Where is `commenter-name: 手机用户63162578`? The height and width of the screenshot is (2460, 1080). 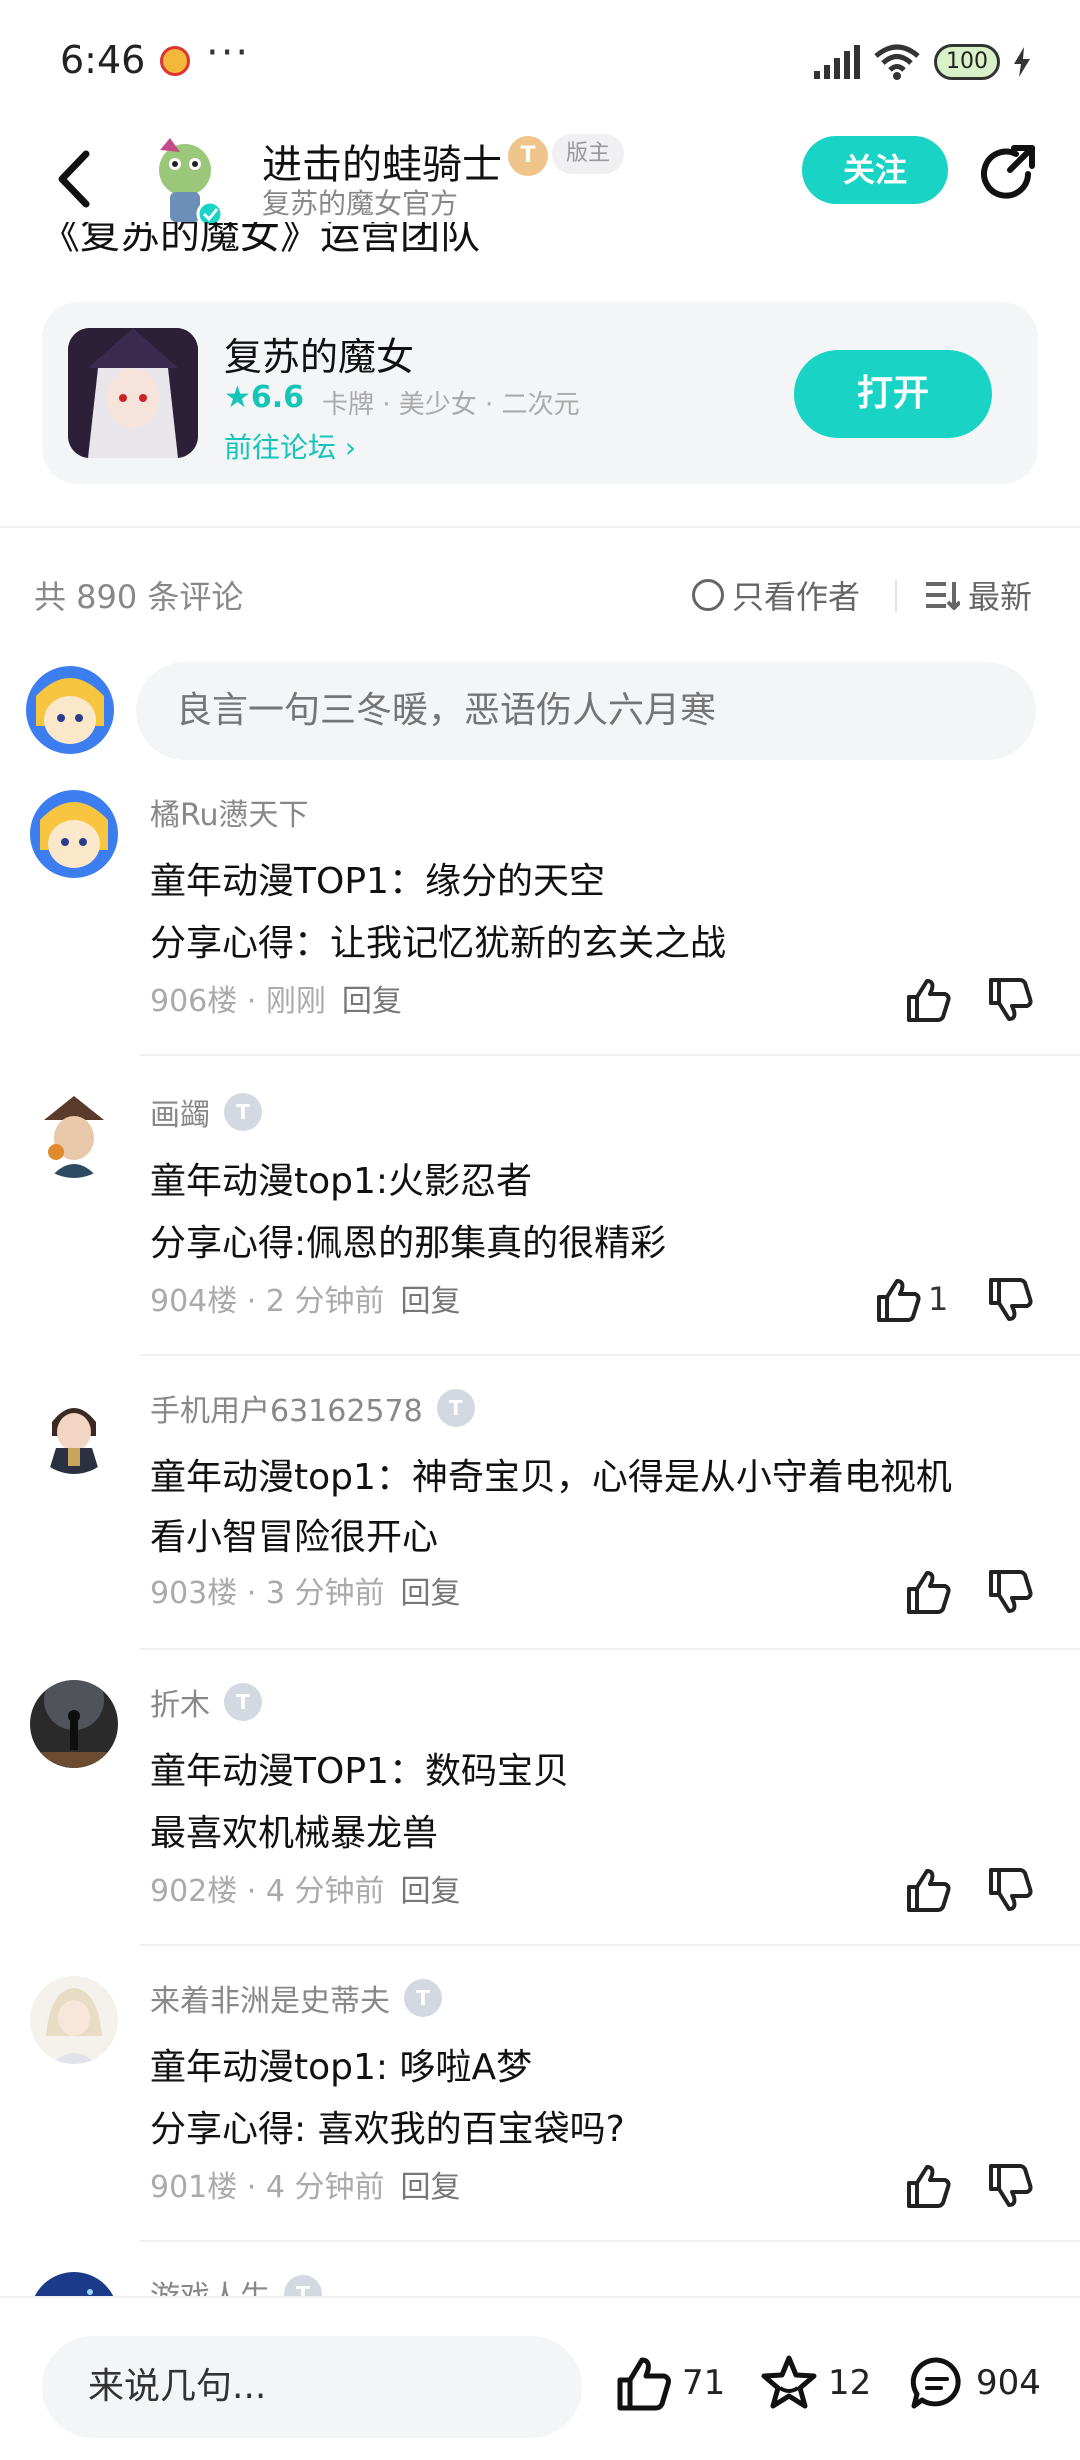 commenter-name: 手机用户63162578 is located at coordinates (286, 1408).